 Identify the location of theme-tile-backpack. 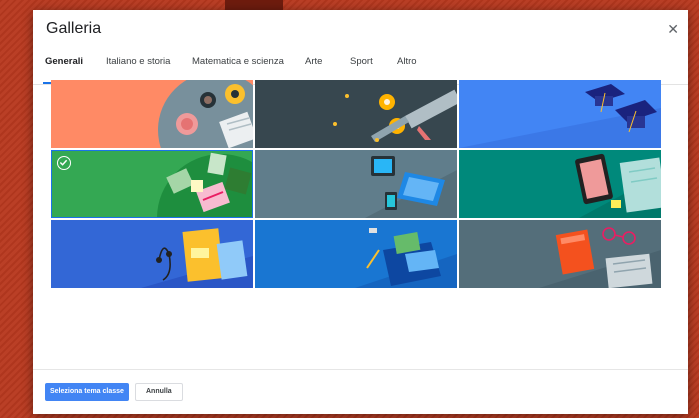
(356, 254).